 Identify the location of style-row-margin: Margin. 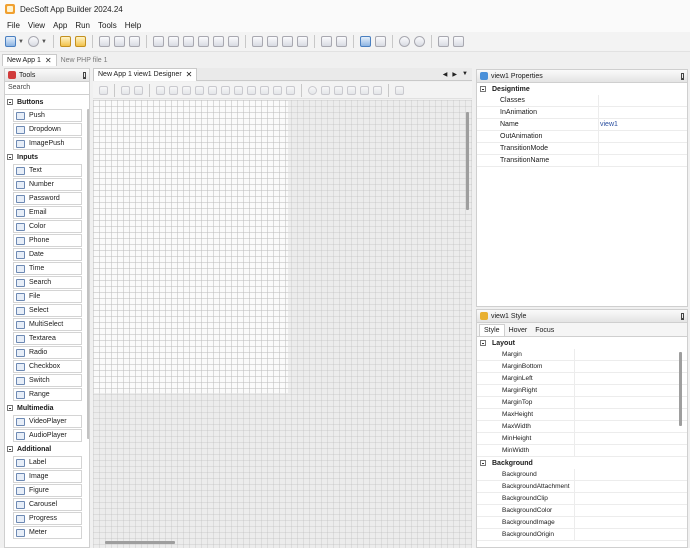
(582, 355).